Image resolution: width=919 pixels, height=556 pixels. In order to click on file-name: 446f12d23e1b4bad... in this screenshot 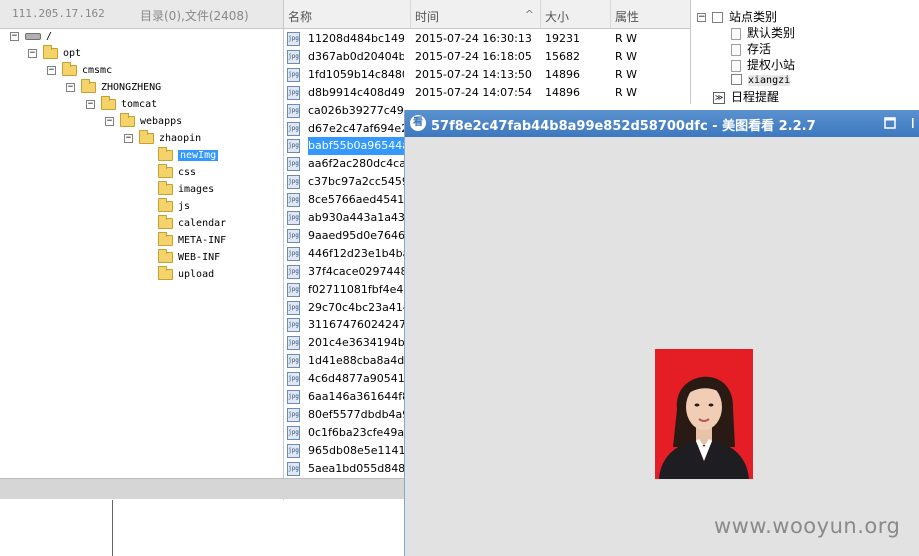, I will do `click(356, 253)`.